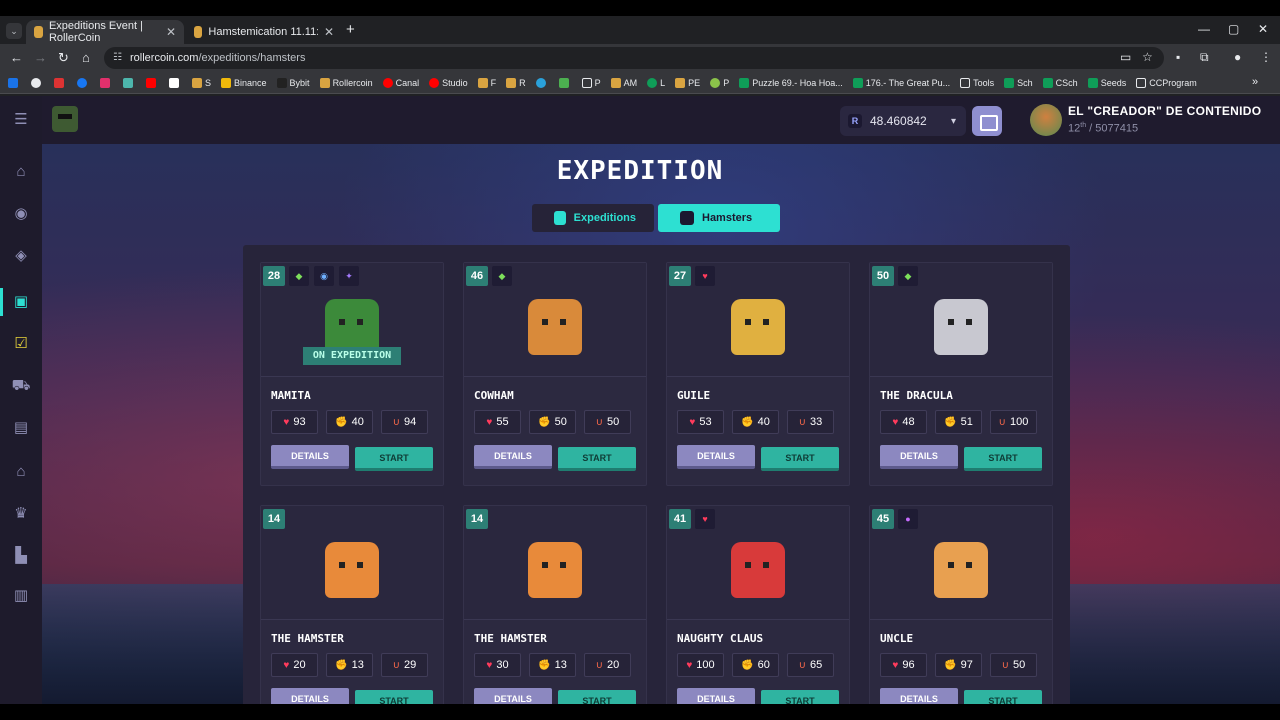 The width and height of the screenshot is (1280, 720). What do you see at coordinates (14, 31) in the screenshot?
I see `tab-search-button: ⌄` at bounding box center [14, 31].